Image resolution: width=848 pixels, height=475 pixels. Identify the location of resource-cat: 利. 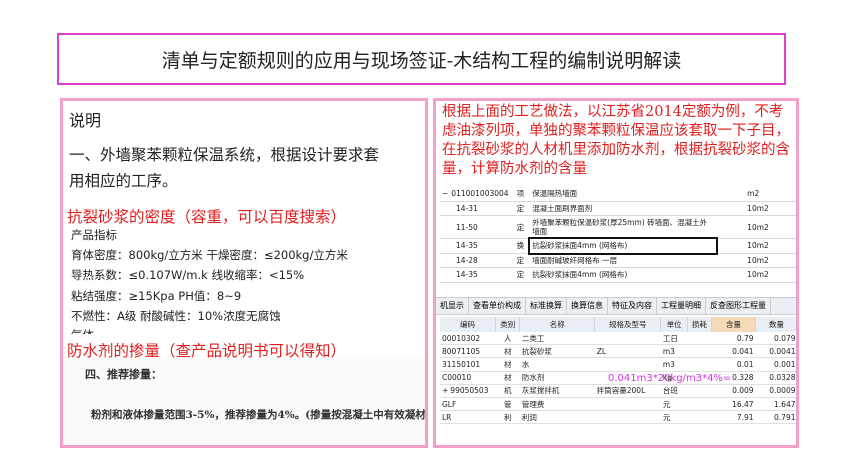
(507, 417).